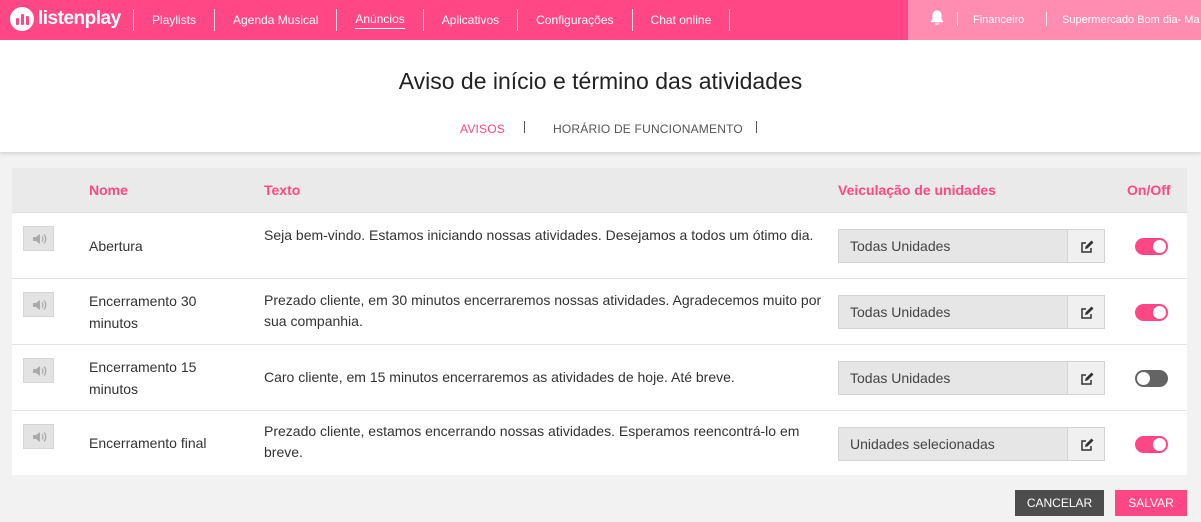 The height and width of the screenshot is (522, 1201). What do you see at coordinates (174, 20) in the screenshot?
I see `nav-item-playlists: Playlists` at bounding box center [174, 20].